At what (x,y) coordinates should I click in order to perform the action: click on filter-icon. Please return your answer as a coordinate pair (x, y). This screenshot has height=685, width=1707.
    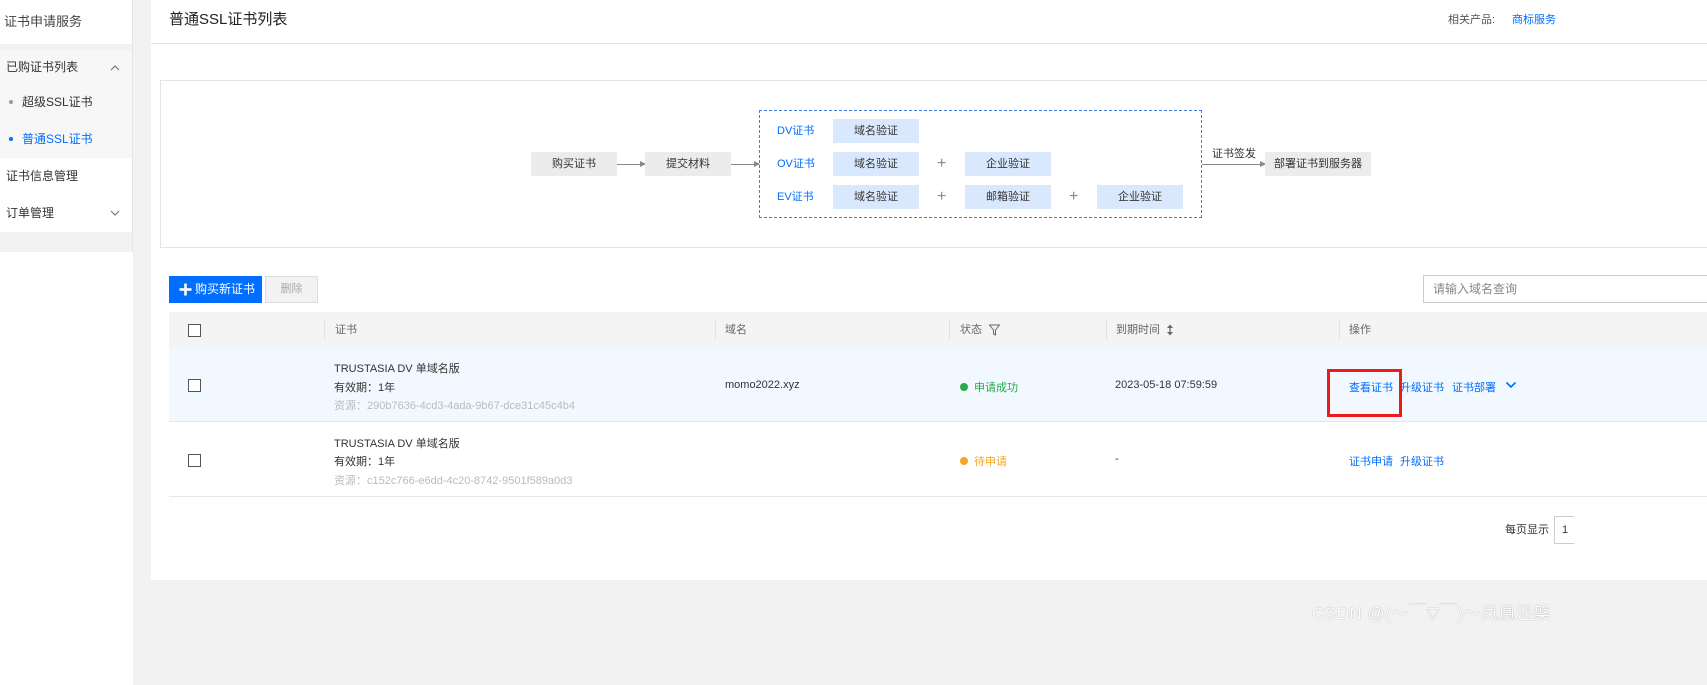
    Looking at the image, I should click on (994, 330).